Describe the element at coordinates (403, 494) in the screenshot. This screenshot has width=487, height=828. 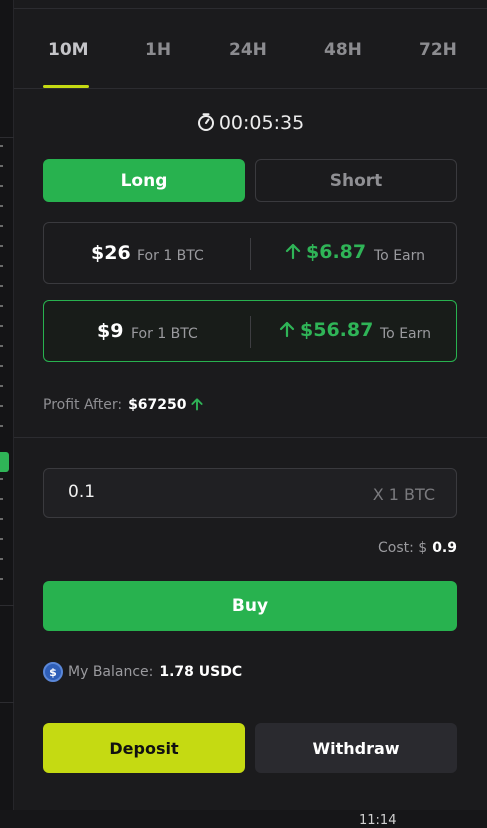
I see `quantity-unit: X 1 BTC` at that location.